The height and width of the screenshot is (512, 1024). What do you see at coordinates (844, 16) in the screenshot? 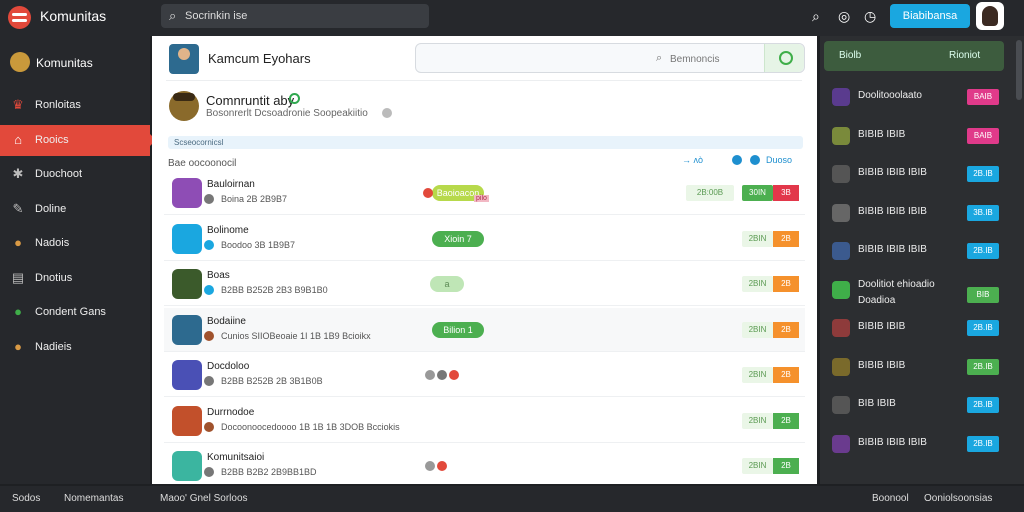
I see `chat-icon: ◎` at bounding box center [844, 16].